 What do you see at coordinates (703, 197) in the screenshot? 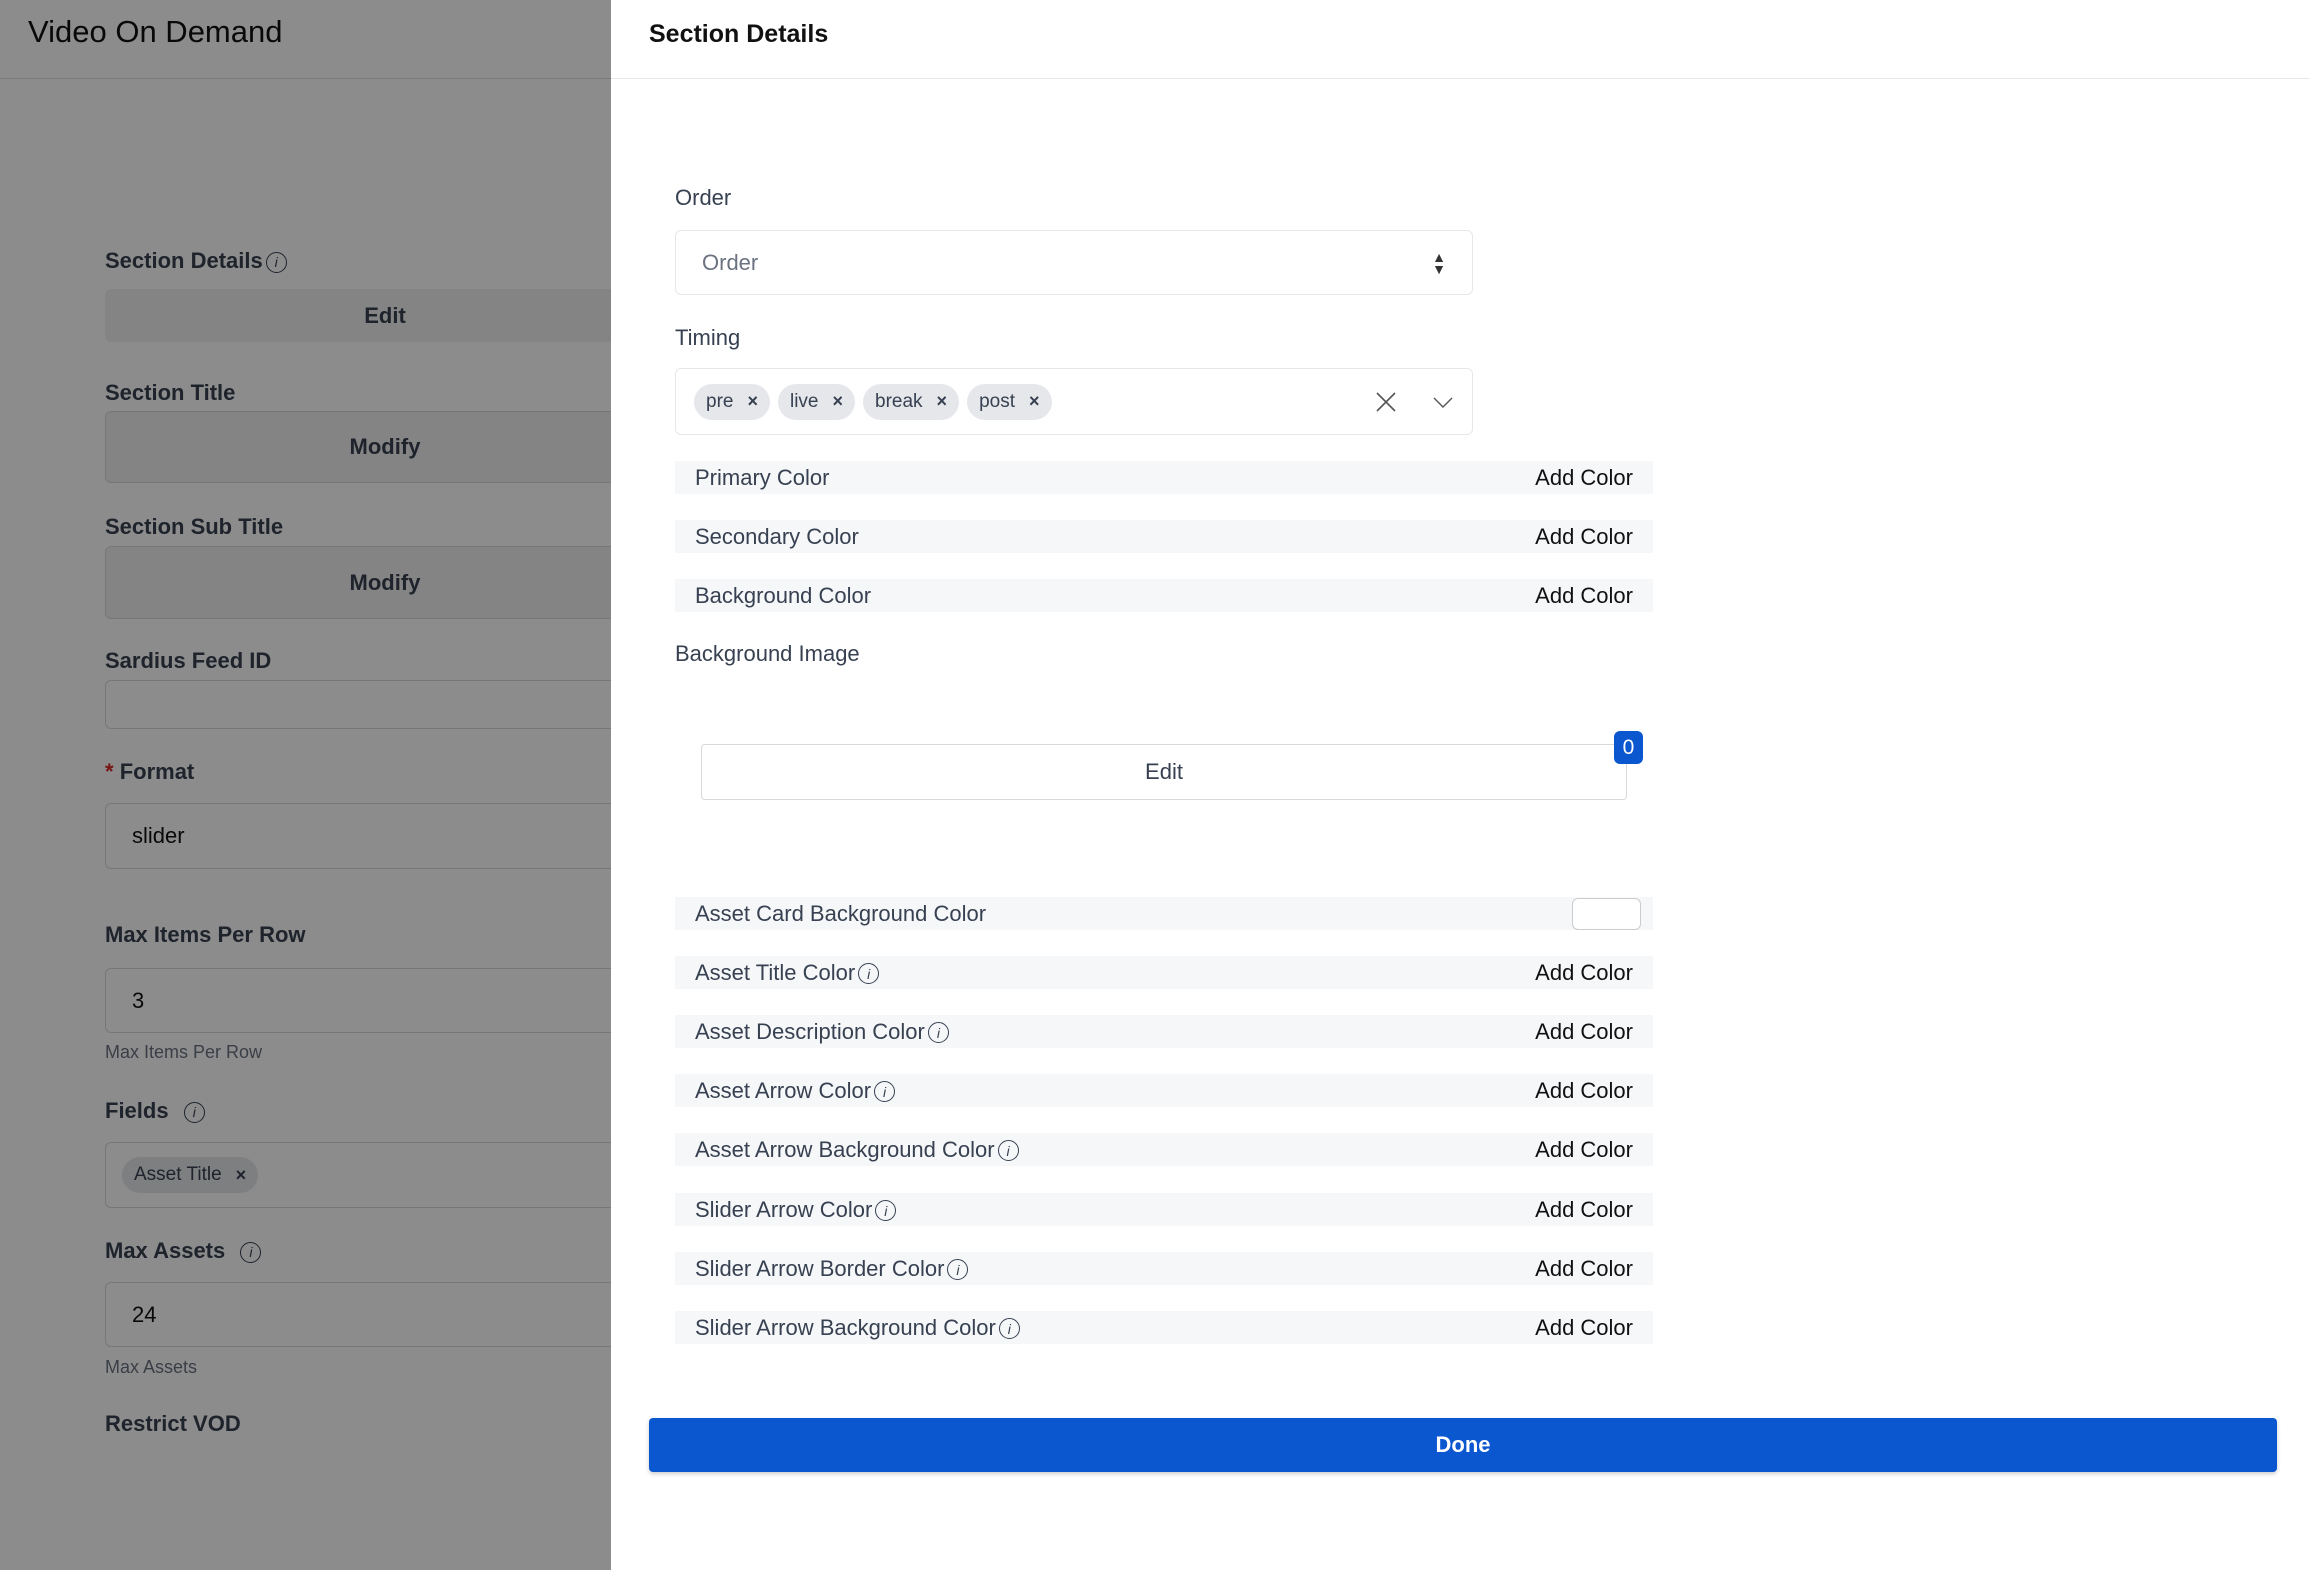
I see `order-label: Order` at bounding box center [703, 197].